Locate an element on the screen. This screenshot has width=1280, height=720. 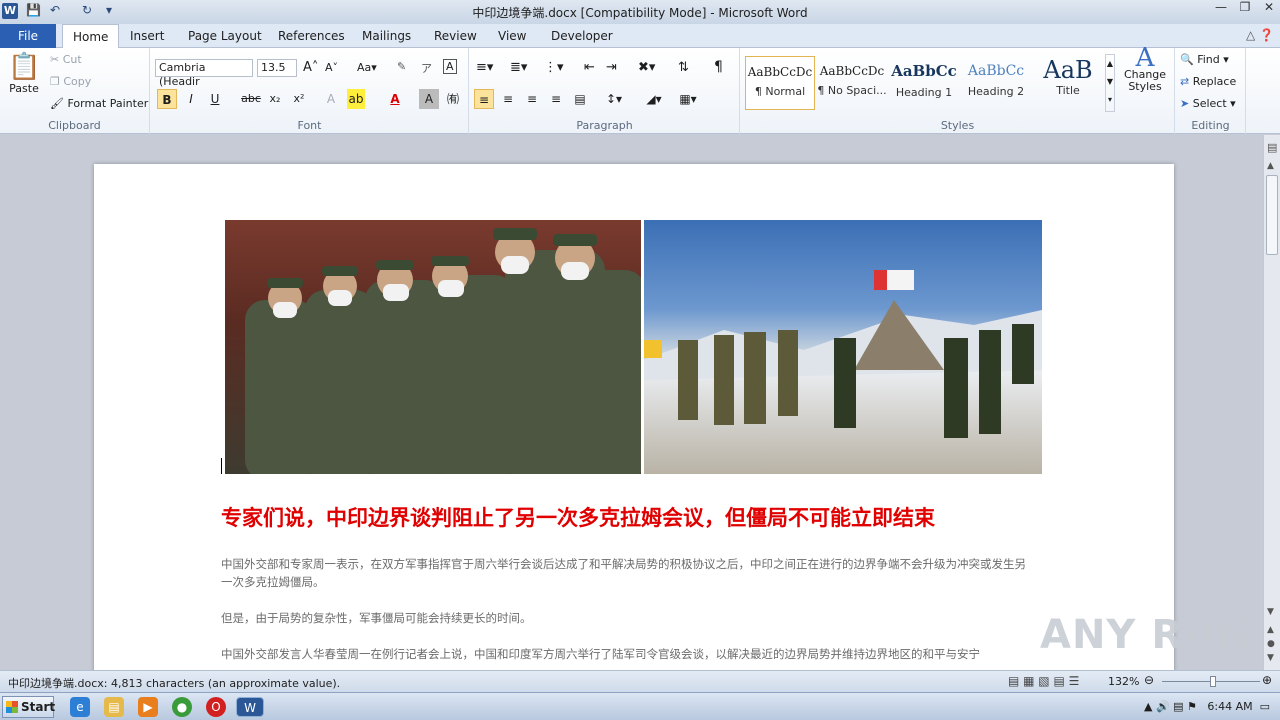
justify-icon: ≡ is located at coordinates (556, 99).